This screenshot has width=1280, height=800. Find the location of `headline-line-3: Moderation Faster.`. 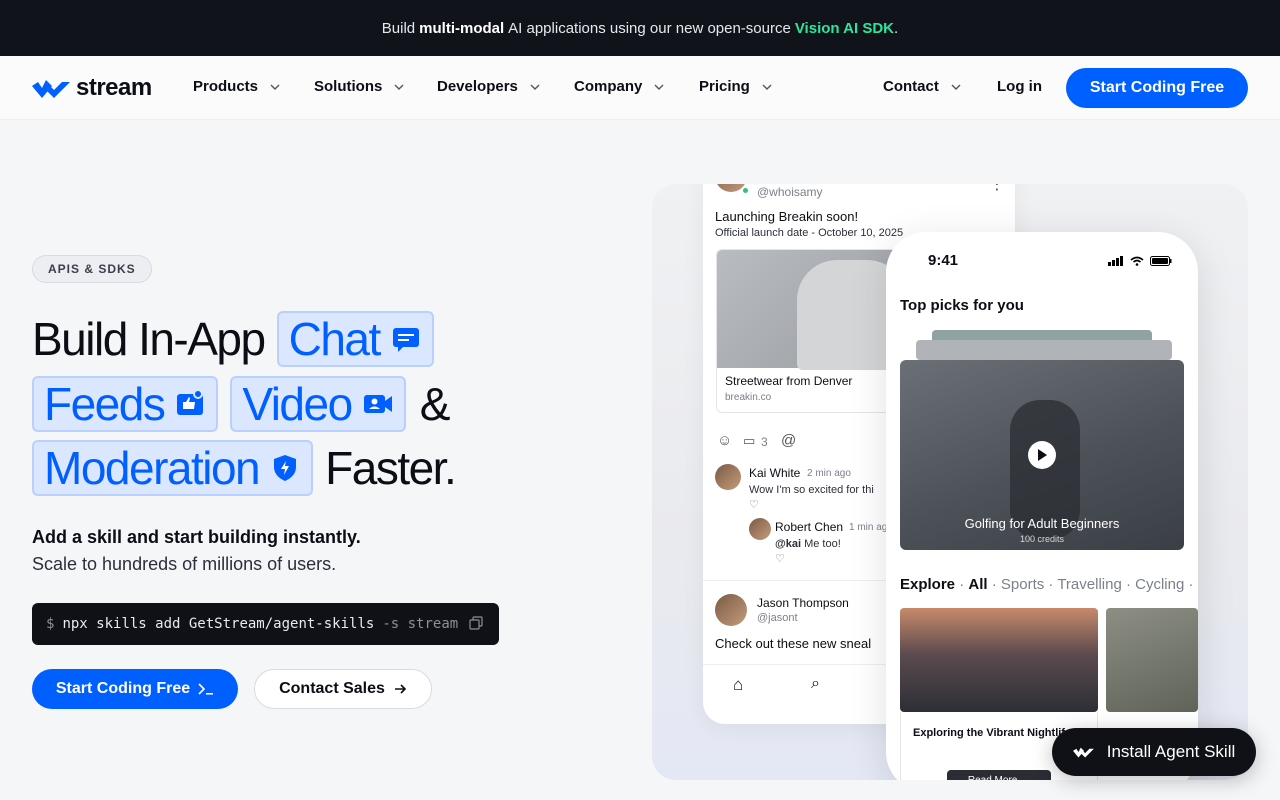

headline-line-3: Moderation Faster. is located at coordinates (244, 468).